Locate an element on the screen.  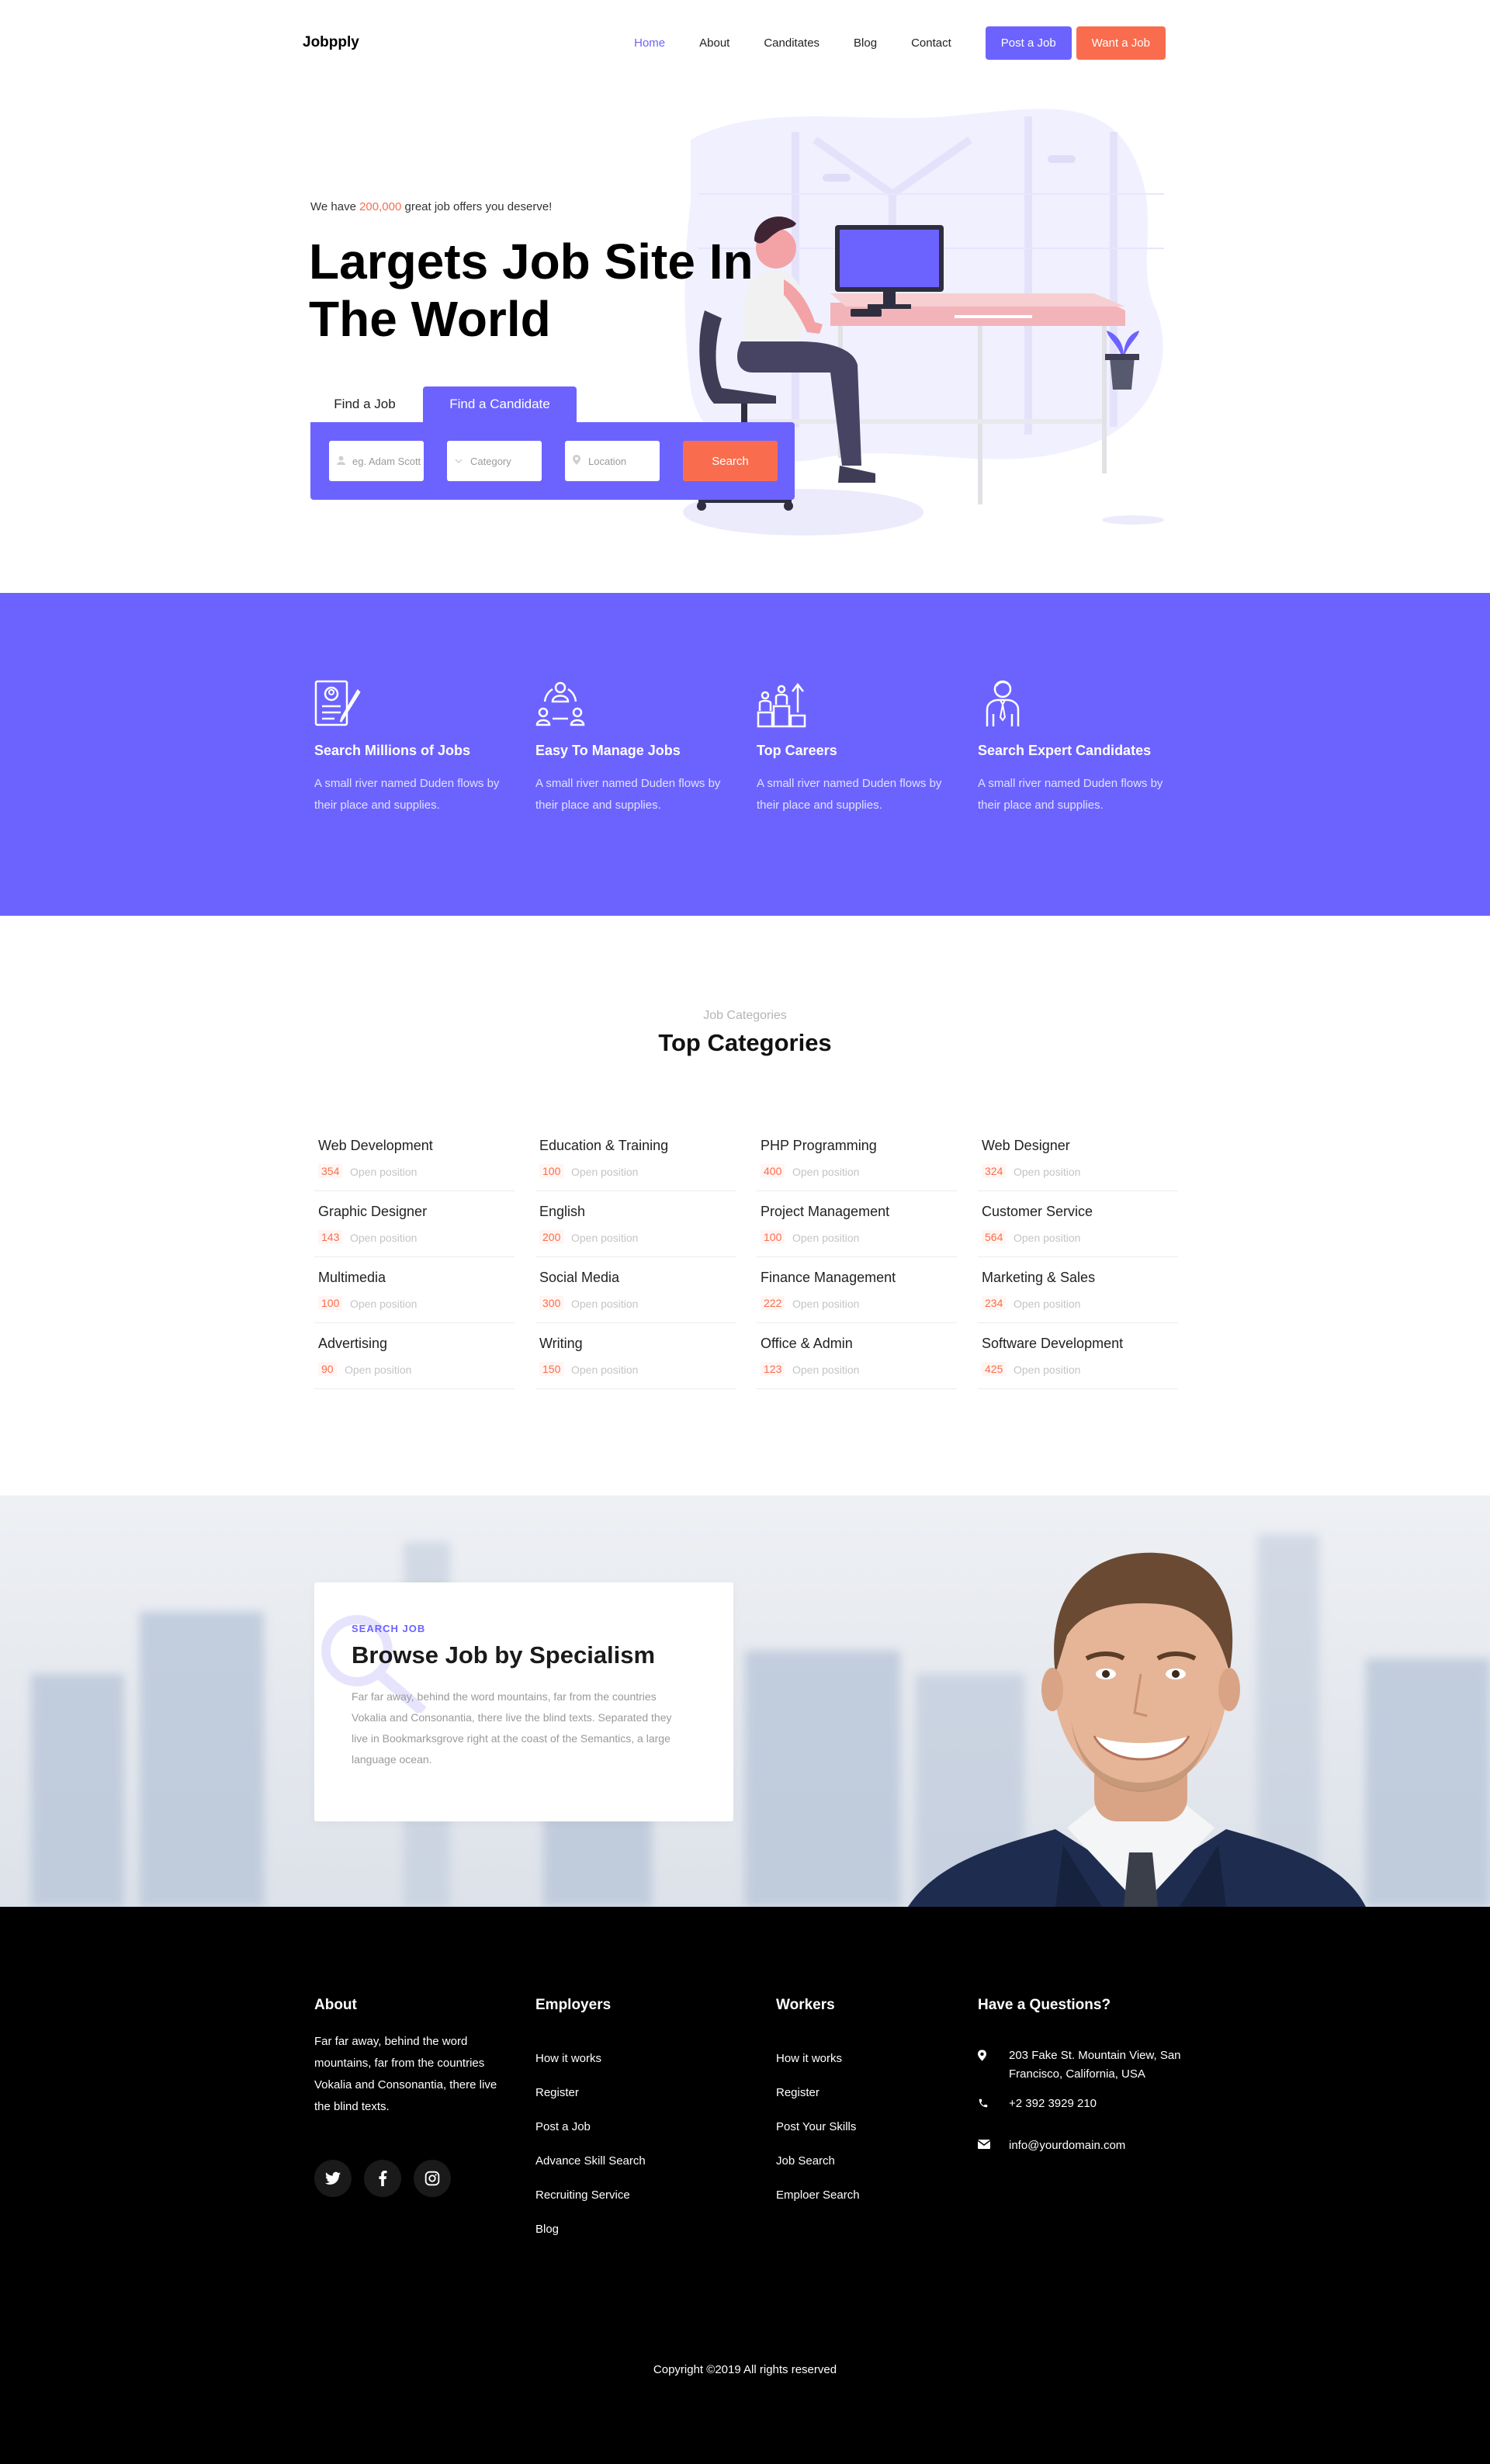
category-count: 324 is located at coordinates (994, 1171).